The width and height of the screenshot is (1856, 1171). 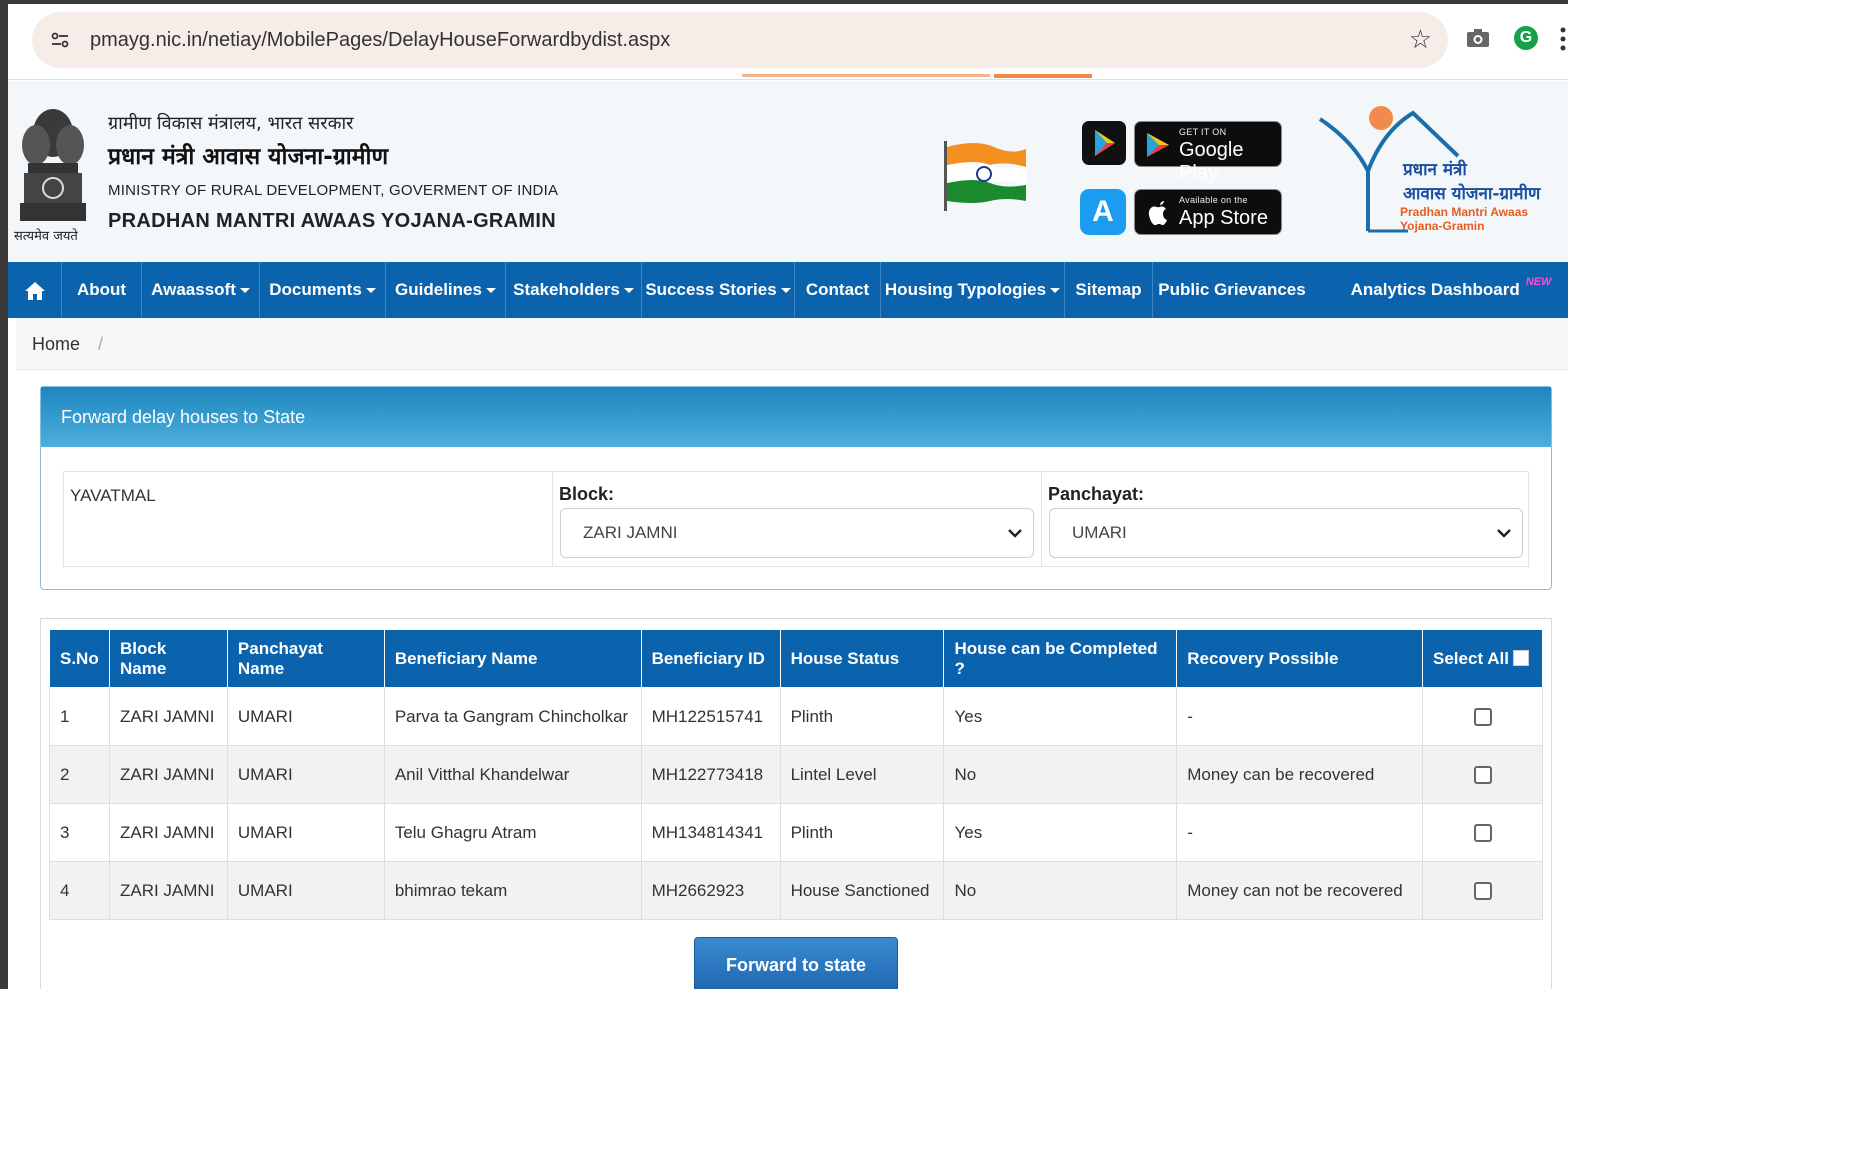 I want to click on nav-documents: Documents, so click(x=323, y=290).